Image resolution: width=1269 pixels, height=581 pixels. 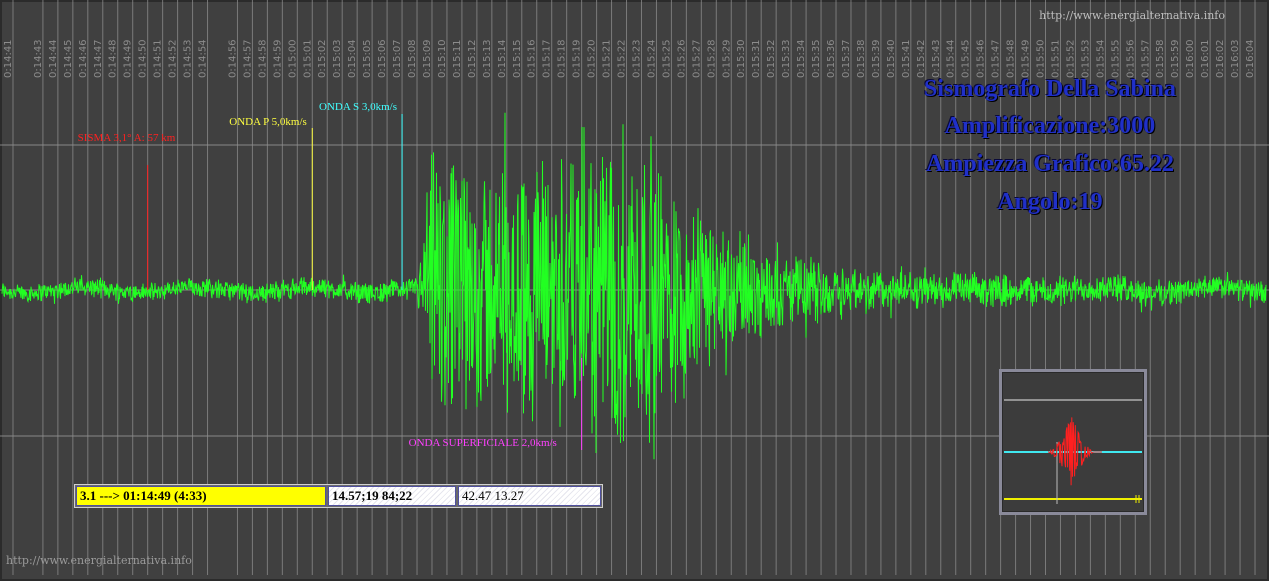 What do you see at coordinates (607, 58) in the screenshot?
I see `time-tick-label: 0:15:21` at bounding box center [607, 58].